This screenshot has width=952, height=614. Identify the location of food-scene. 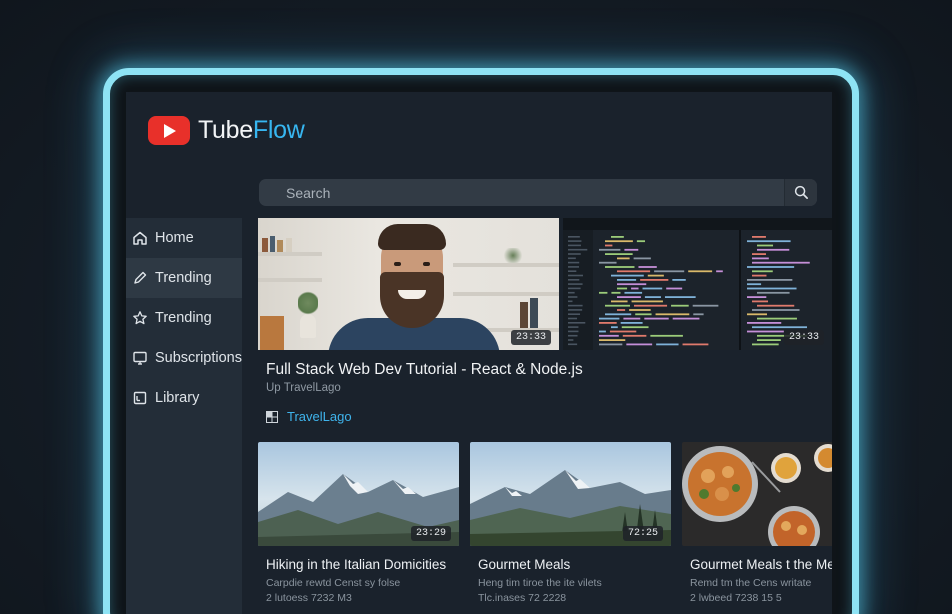
(757, 495).